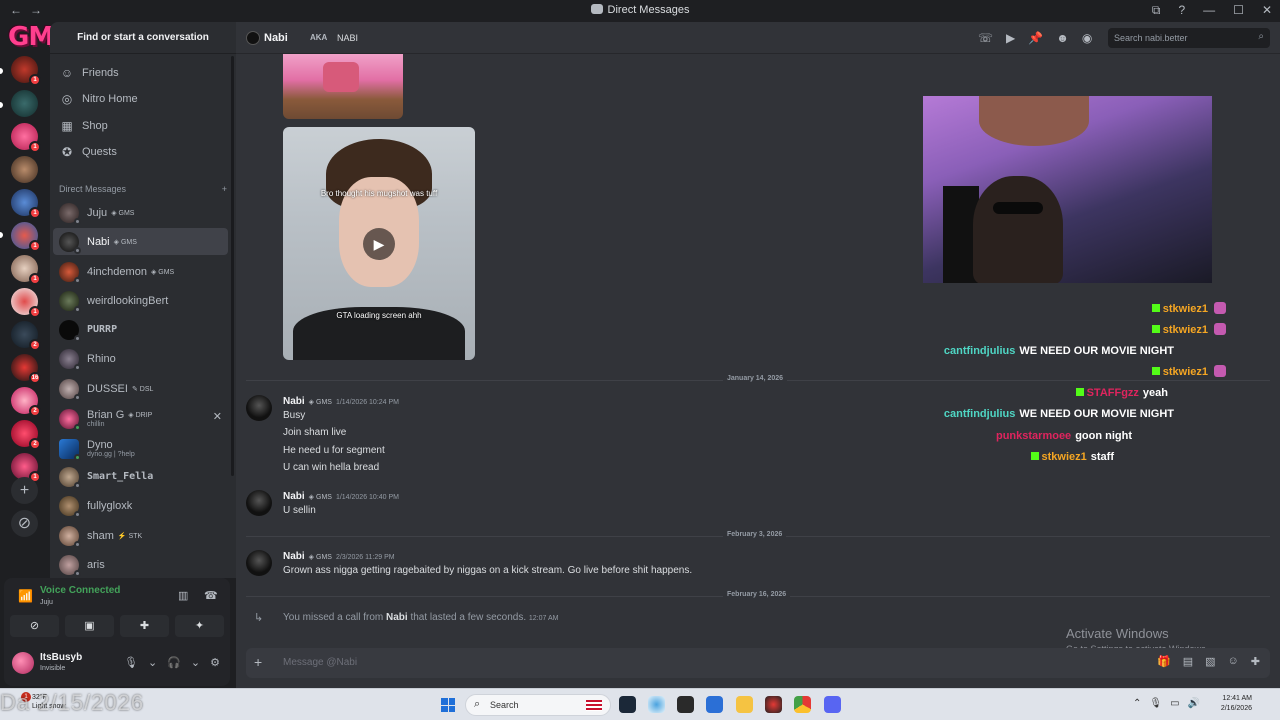 This screenshot has height=720, width=1280. I want to click on user-profile-icon: ◉, so click(1087, 38).